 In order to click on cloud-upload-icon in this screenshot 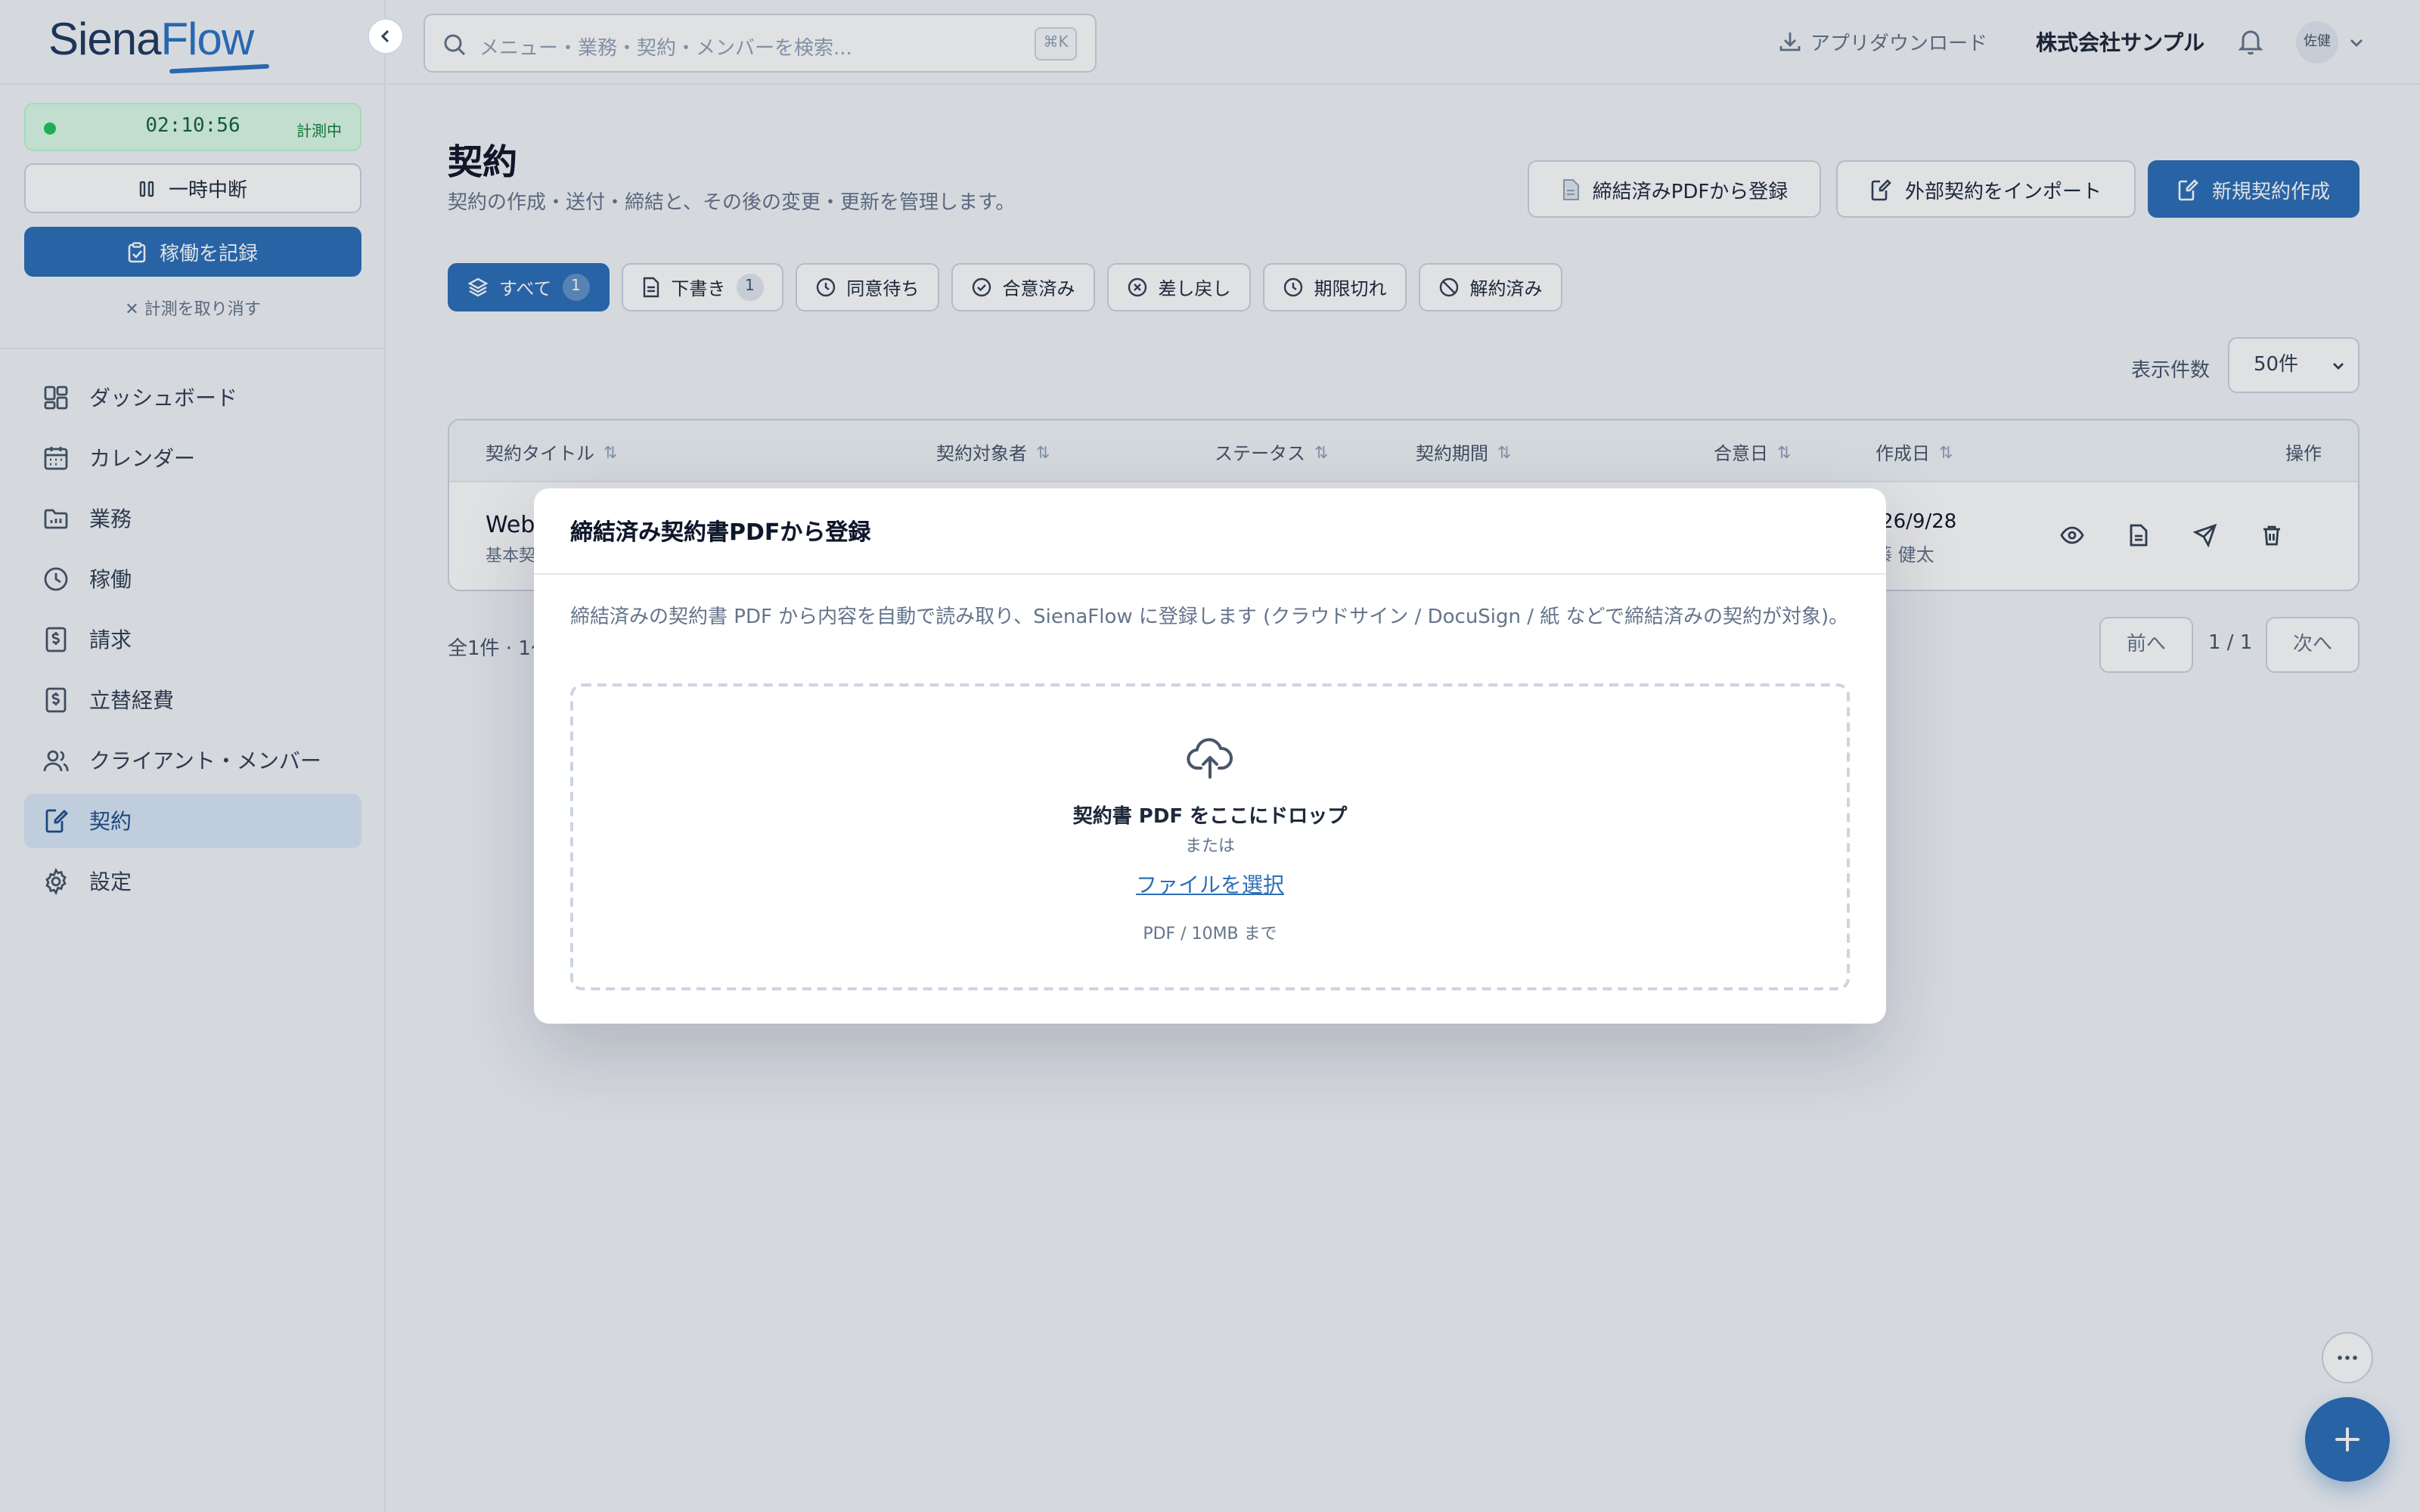, I will do `click(1210, 759)`.